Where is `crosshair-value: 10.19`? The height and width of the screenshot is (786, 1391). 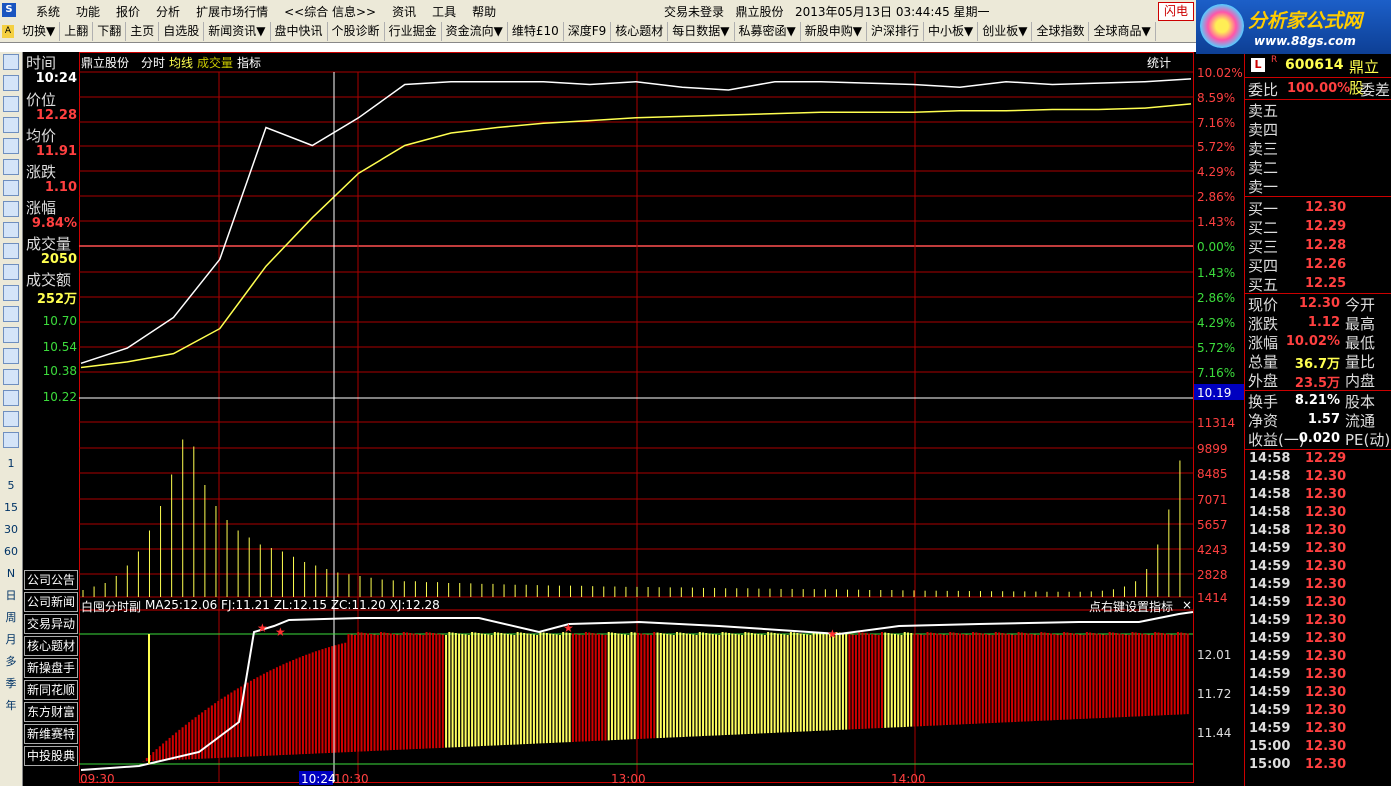
crosshair-value: 10.19 is located at coordinates (1214, 393).